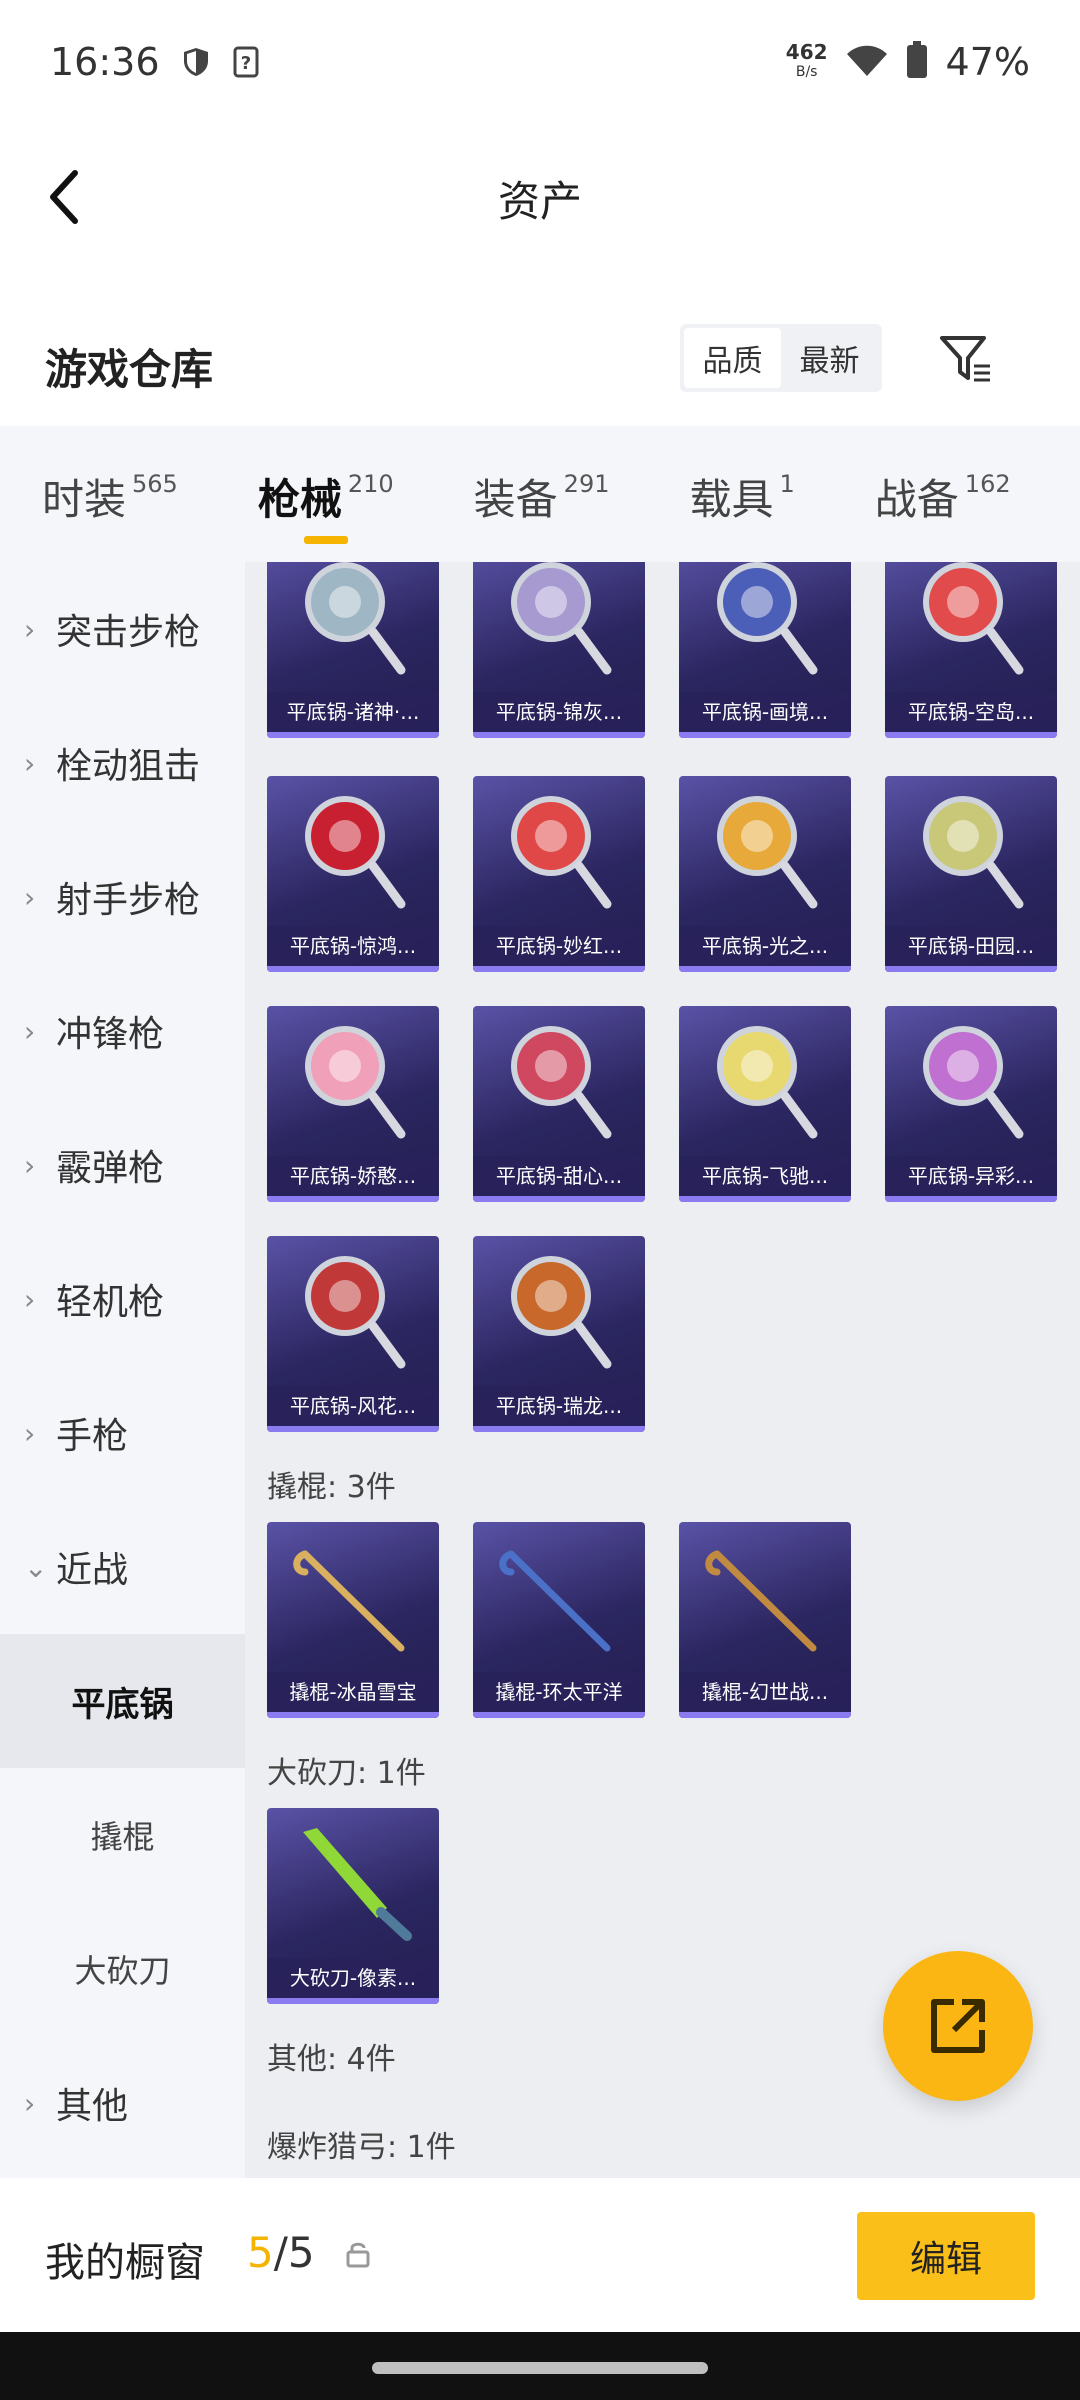  Describe the element at coordinates (358, 2256) in the screenshot. I see `lock-icon` at that location.